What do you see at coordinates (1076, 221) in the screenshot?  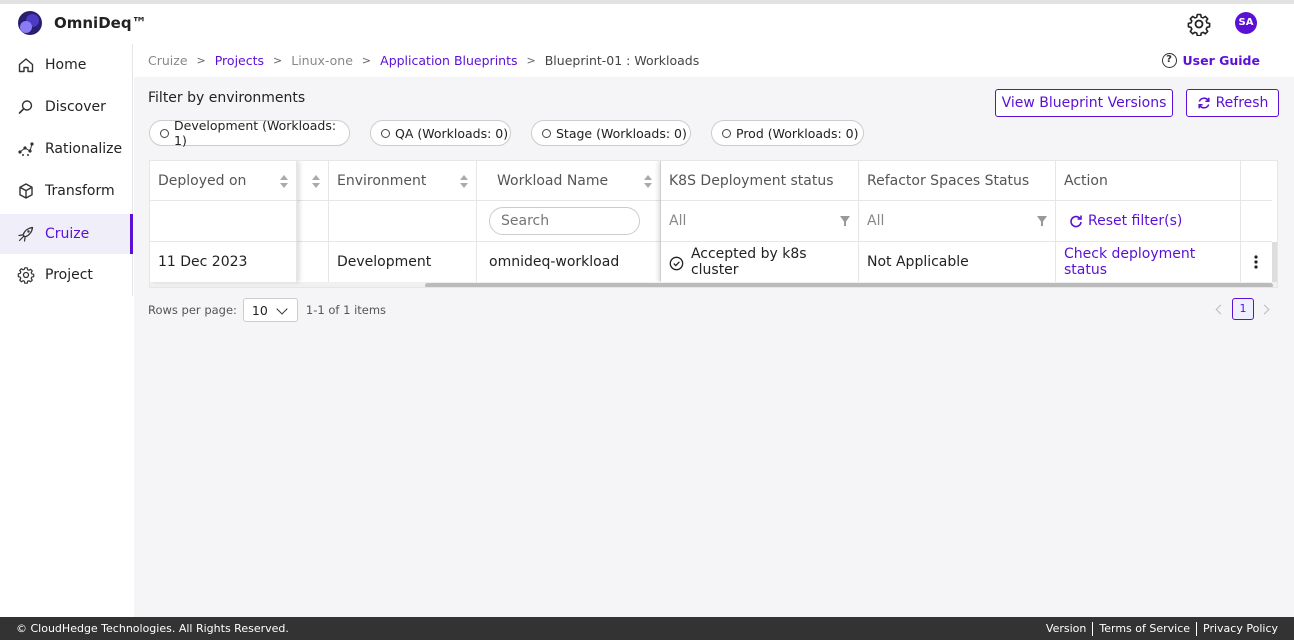 I see `reset-icon` at bounding box center [1076, 221].